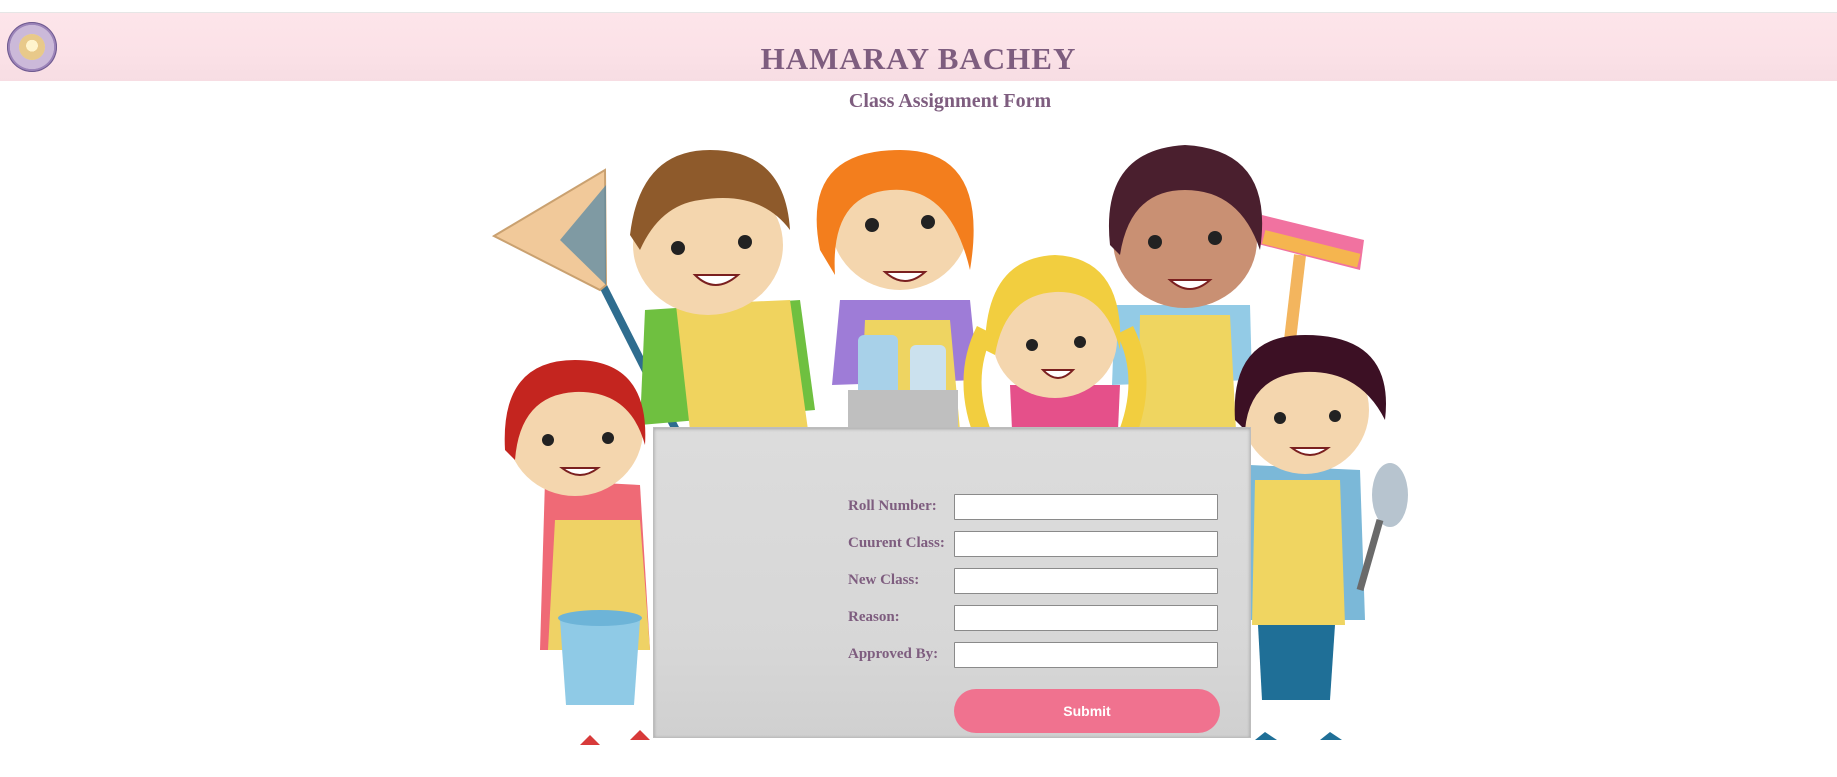 Image resolution: width=1837 pixels, height=777 pixels. What do you see at coordinates (893, 654) in the screenshot?
I see `approved-by-label: Approved By:` at bounding box center [893, 654].